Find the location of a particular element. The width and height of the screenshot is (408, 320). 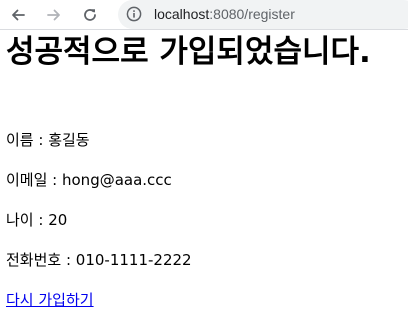

url-text: localhost:8080/register is located at coordinates (224, 14).